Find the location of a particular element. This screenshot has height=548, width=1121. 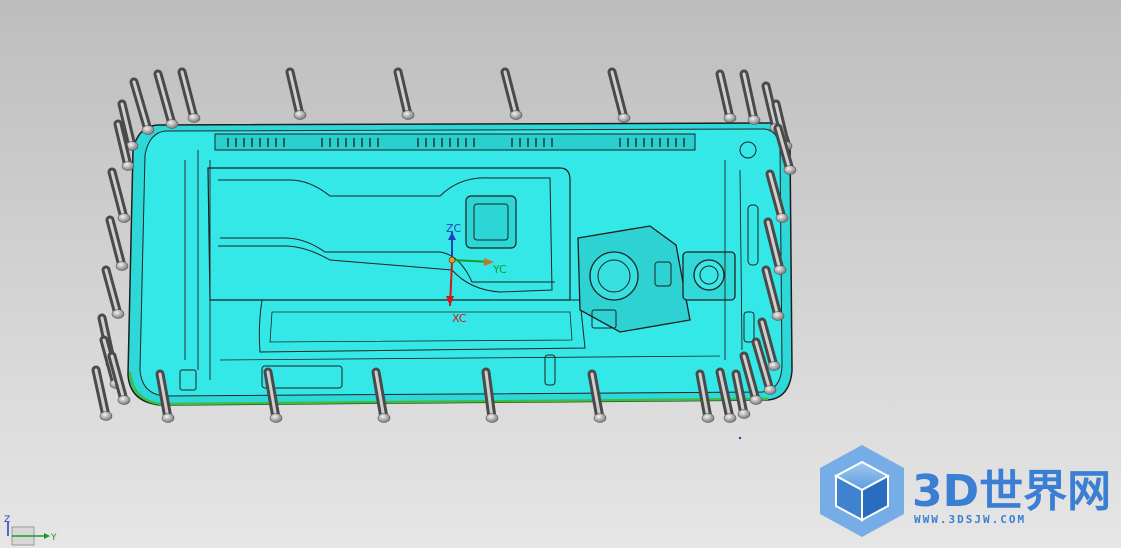

watermark-title: 3D世界网 is located at coordinates (1011, 491).